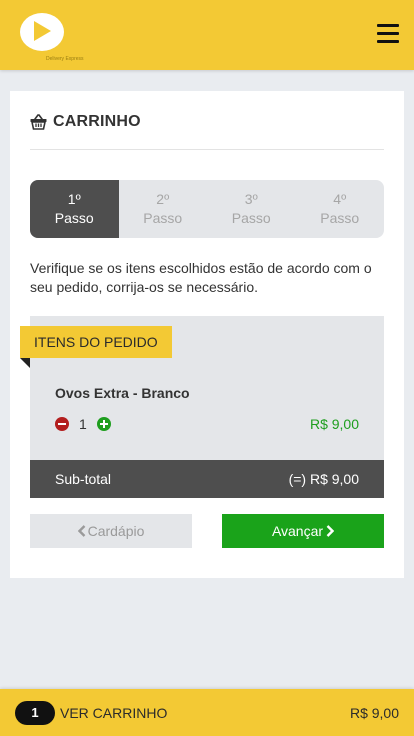  What do you see at coordinates (65, 59) in the screenshot?
I see `logo-caption: Delivery Express` at bounding box center [65, 59].